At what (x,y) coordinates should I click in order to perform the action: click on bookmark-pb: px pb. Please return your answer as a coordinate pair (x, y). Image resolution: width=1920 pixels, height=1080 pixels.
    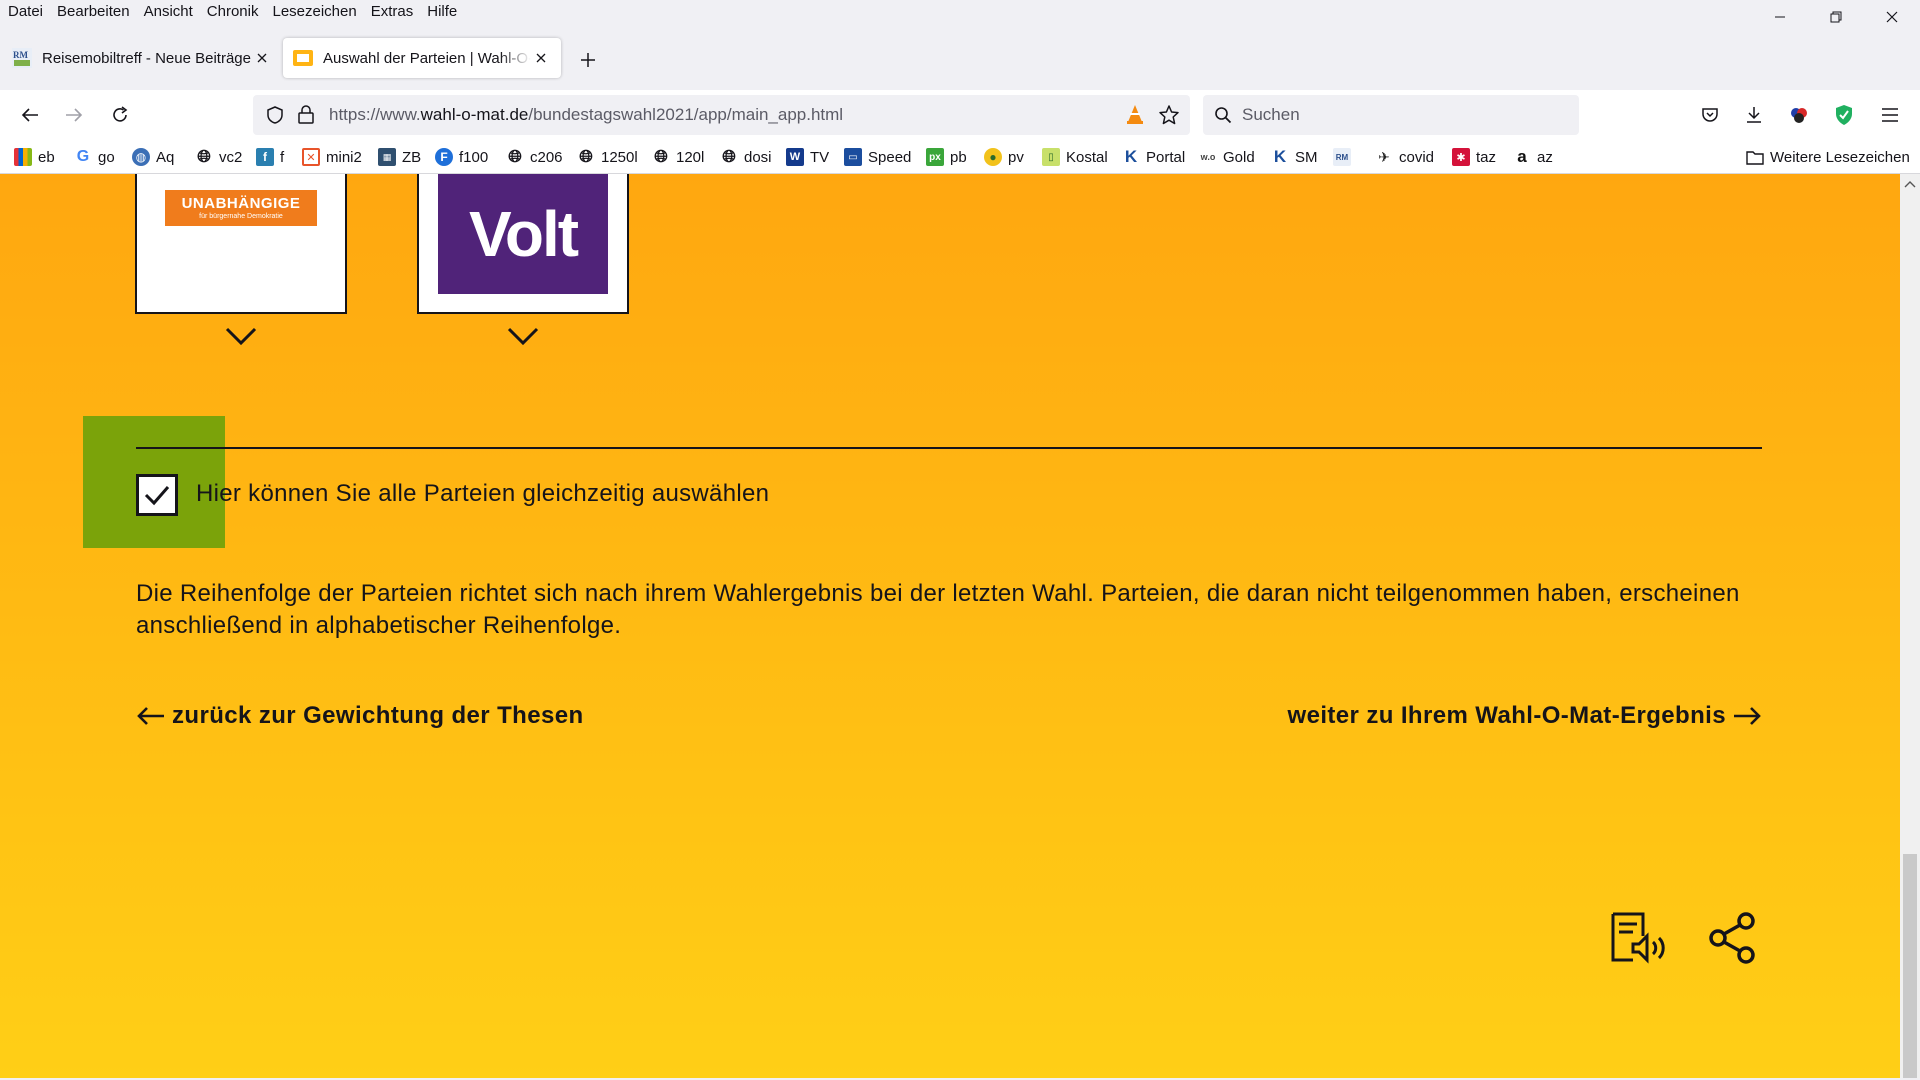
    Looking at the image, I should click on (946, 157).